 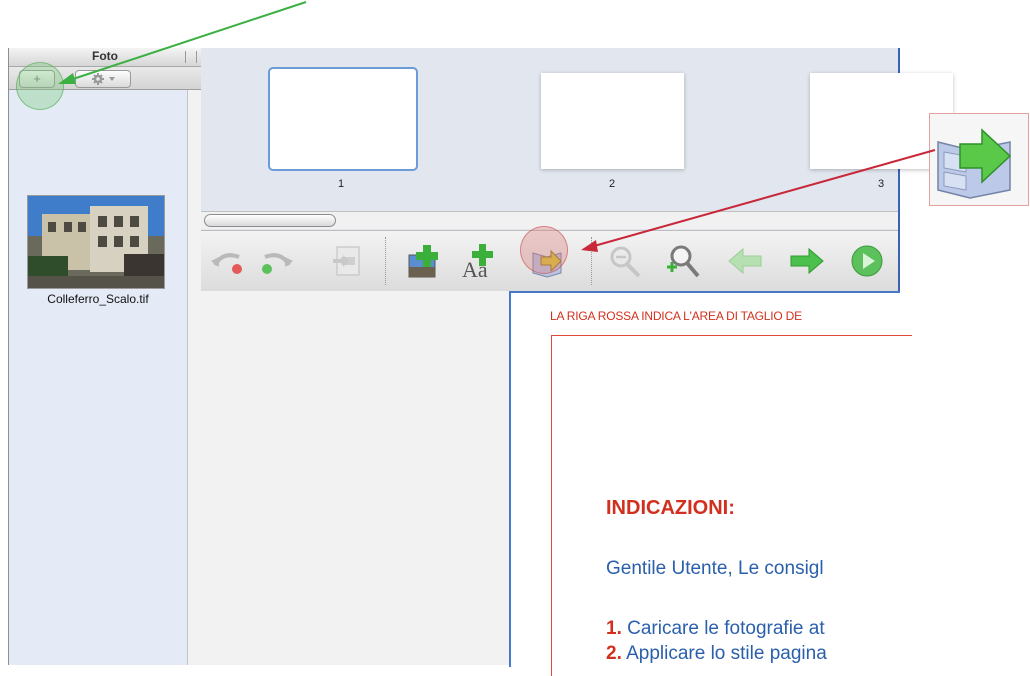 What do you see at coordinates (670, 508) in the screenshot?
I see `document-heading: INDICAZIONI:` at bounding box center [670, 508].